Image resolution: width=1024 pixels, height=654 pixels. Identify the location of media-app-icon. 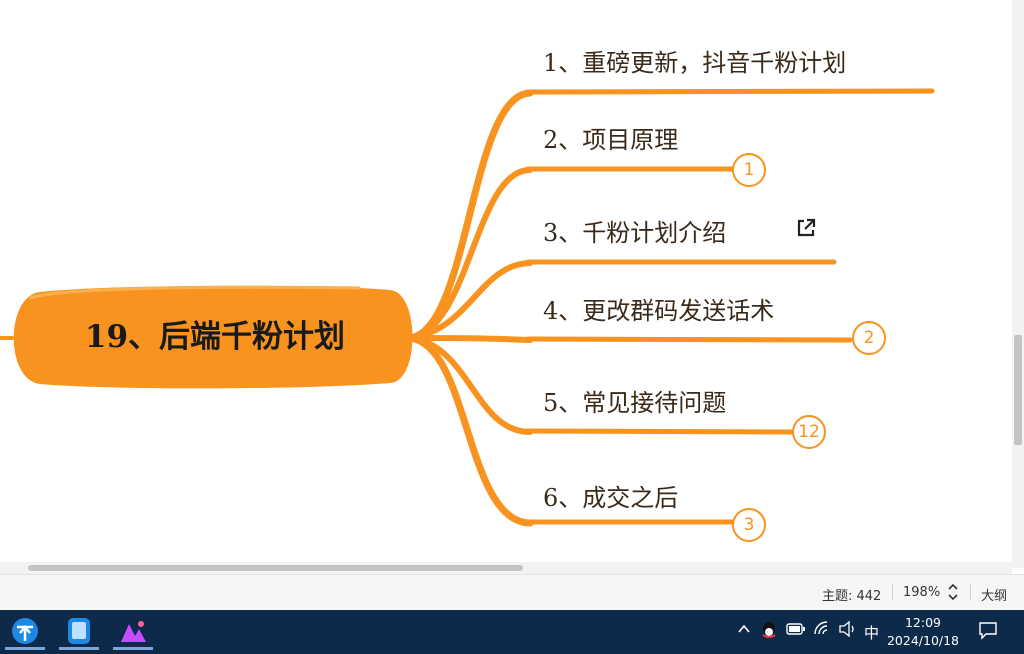
(133, 632).